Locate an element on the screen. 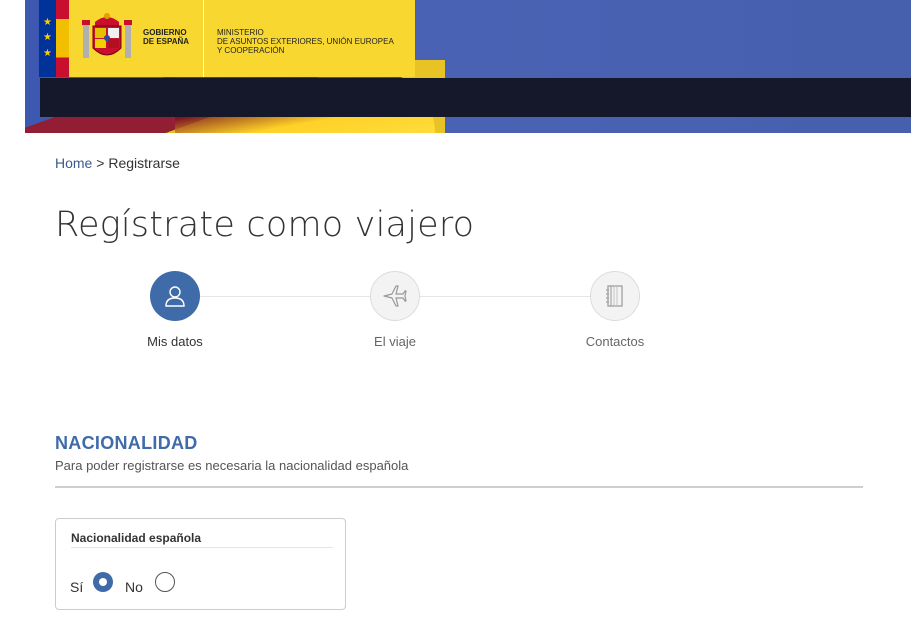  main-navigation-bar is located at coordinates (475, 97).